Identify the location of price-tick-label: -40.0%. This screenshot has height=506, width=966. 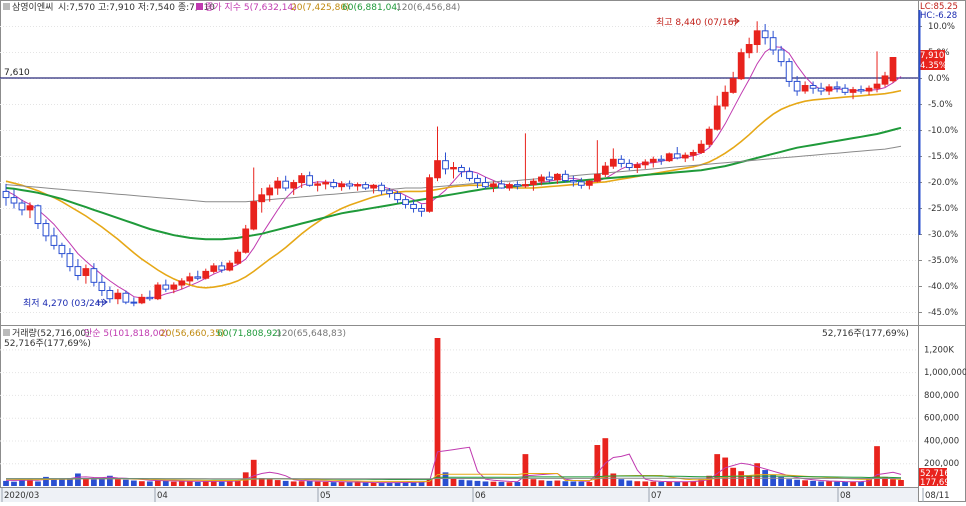
(943, 287).